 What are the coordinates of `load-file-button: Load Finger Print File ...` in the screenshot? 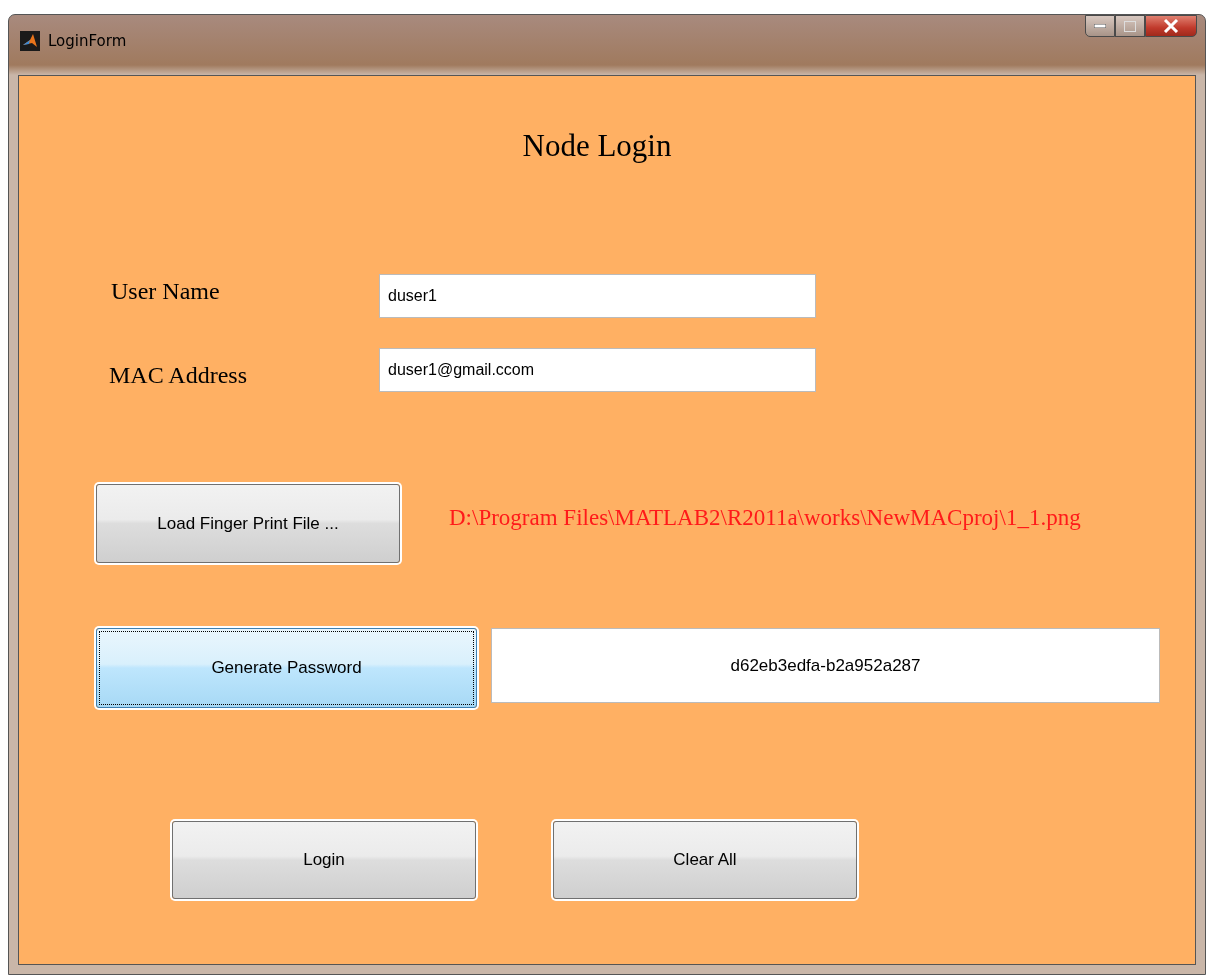 It's located at (248, 523).